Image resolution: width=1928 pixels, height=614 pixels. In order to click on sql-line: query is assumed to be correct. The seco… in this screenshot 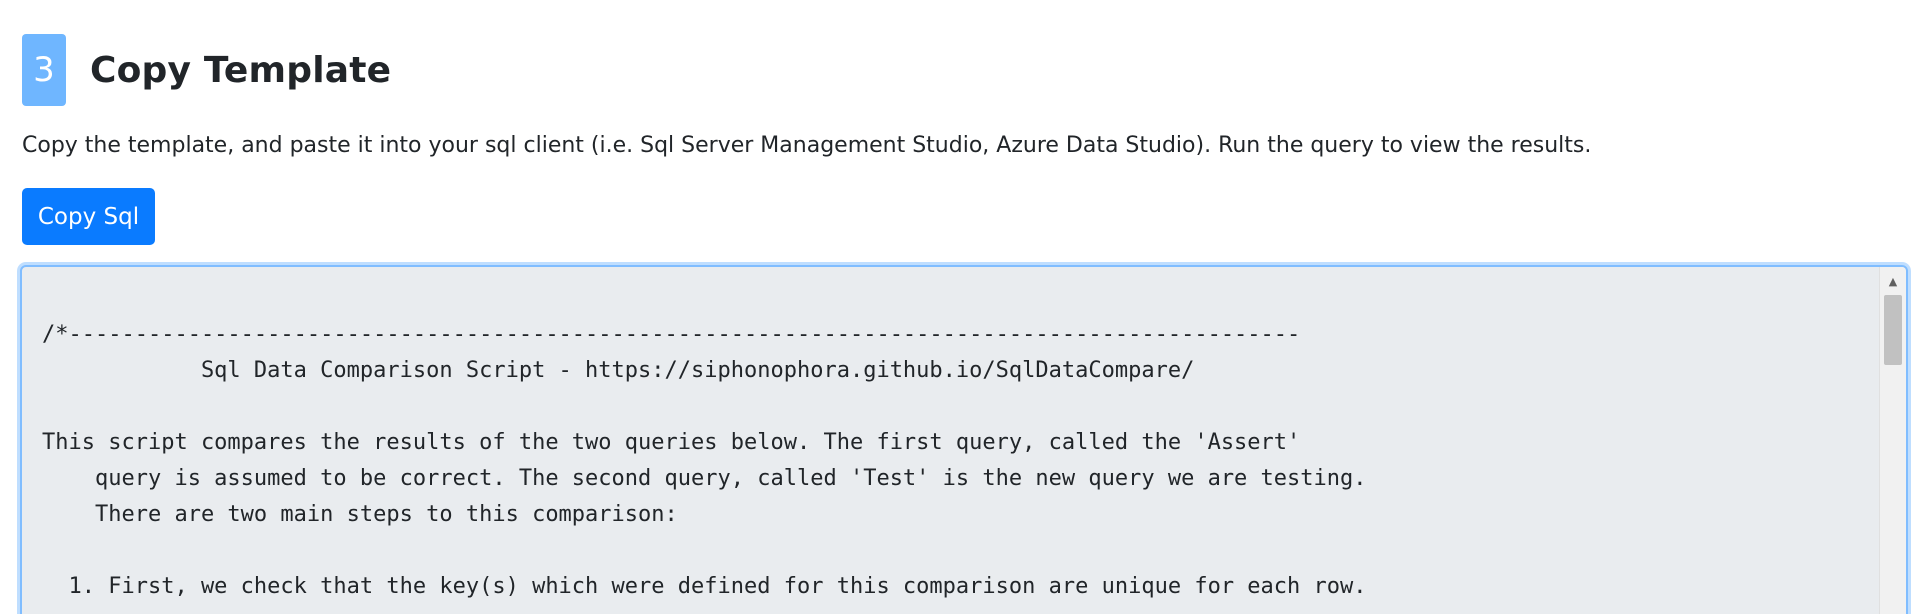, I will do `click(704, 478)`.